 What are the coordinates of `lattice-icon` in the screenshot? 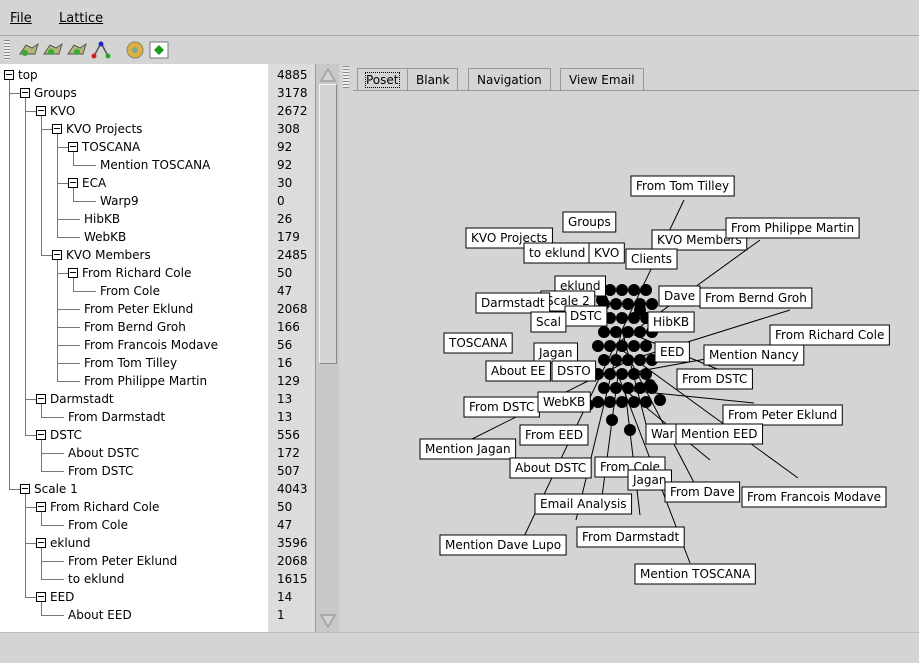 It's located at (101, 50).